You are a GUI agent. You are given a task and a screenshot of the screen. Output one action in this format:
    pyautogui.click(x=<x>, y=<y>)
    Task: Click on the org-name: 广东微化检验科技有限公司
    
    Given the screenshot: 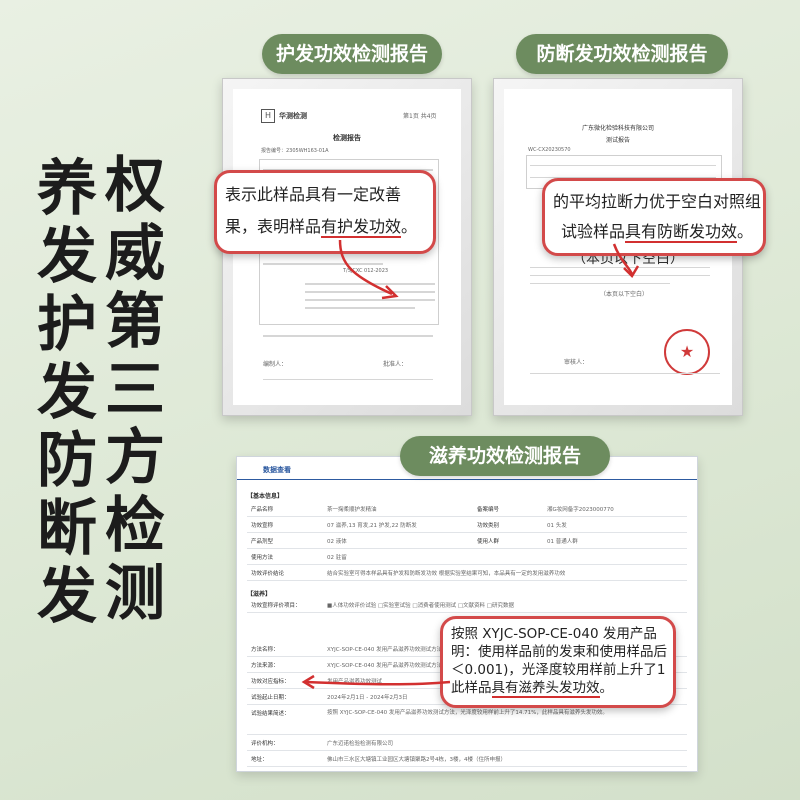 What is the action you would take?
    pyautogui.click(x=618, y=128)
    